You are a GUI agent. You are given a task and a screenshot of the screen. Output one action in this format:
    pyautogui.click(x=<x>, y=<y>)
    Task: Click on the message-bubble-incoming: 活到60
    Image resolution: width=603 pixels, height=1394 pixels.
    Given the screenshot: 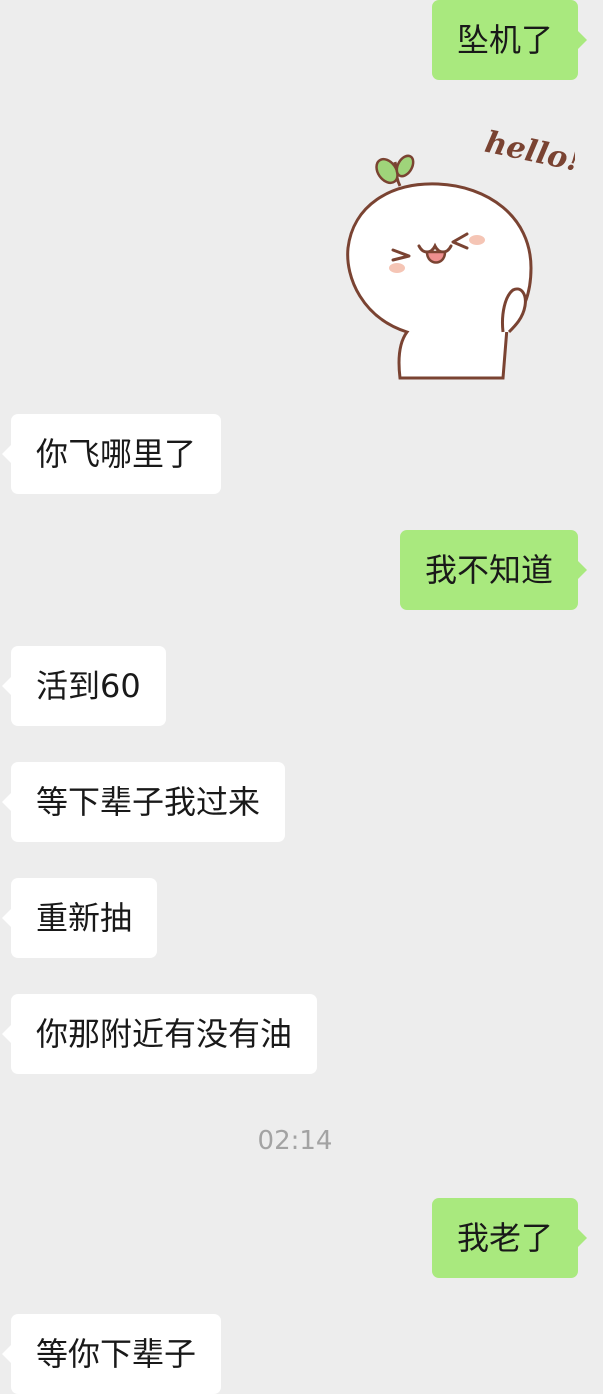 What is the action you would take?
    pyautogui.click(x=84, y=686)
    